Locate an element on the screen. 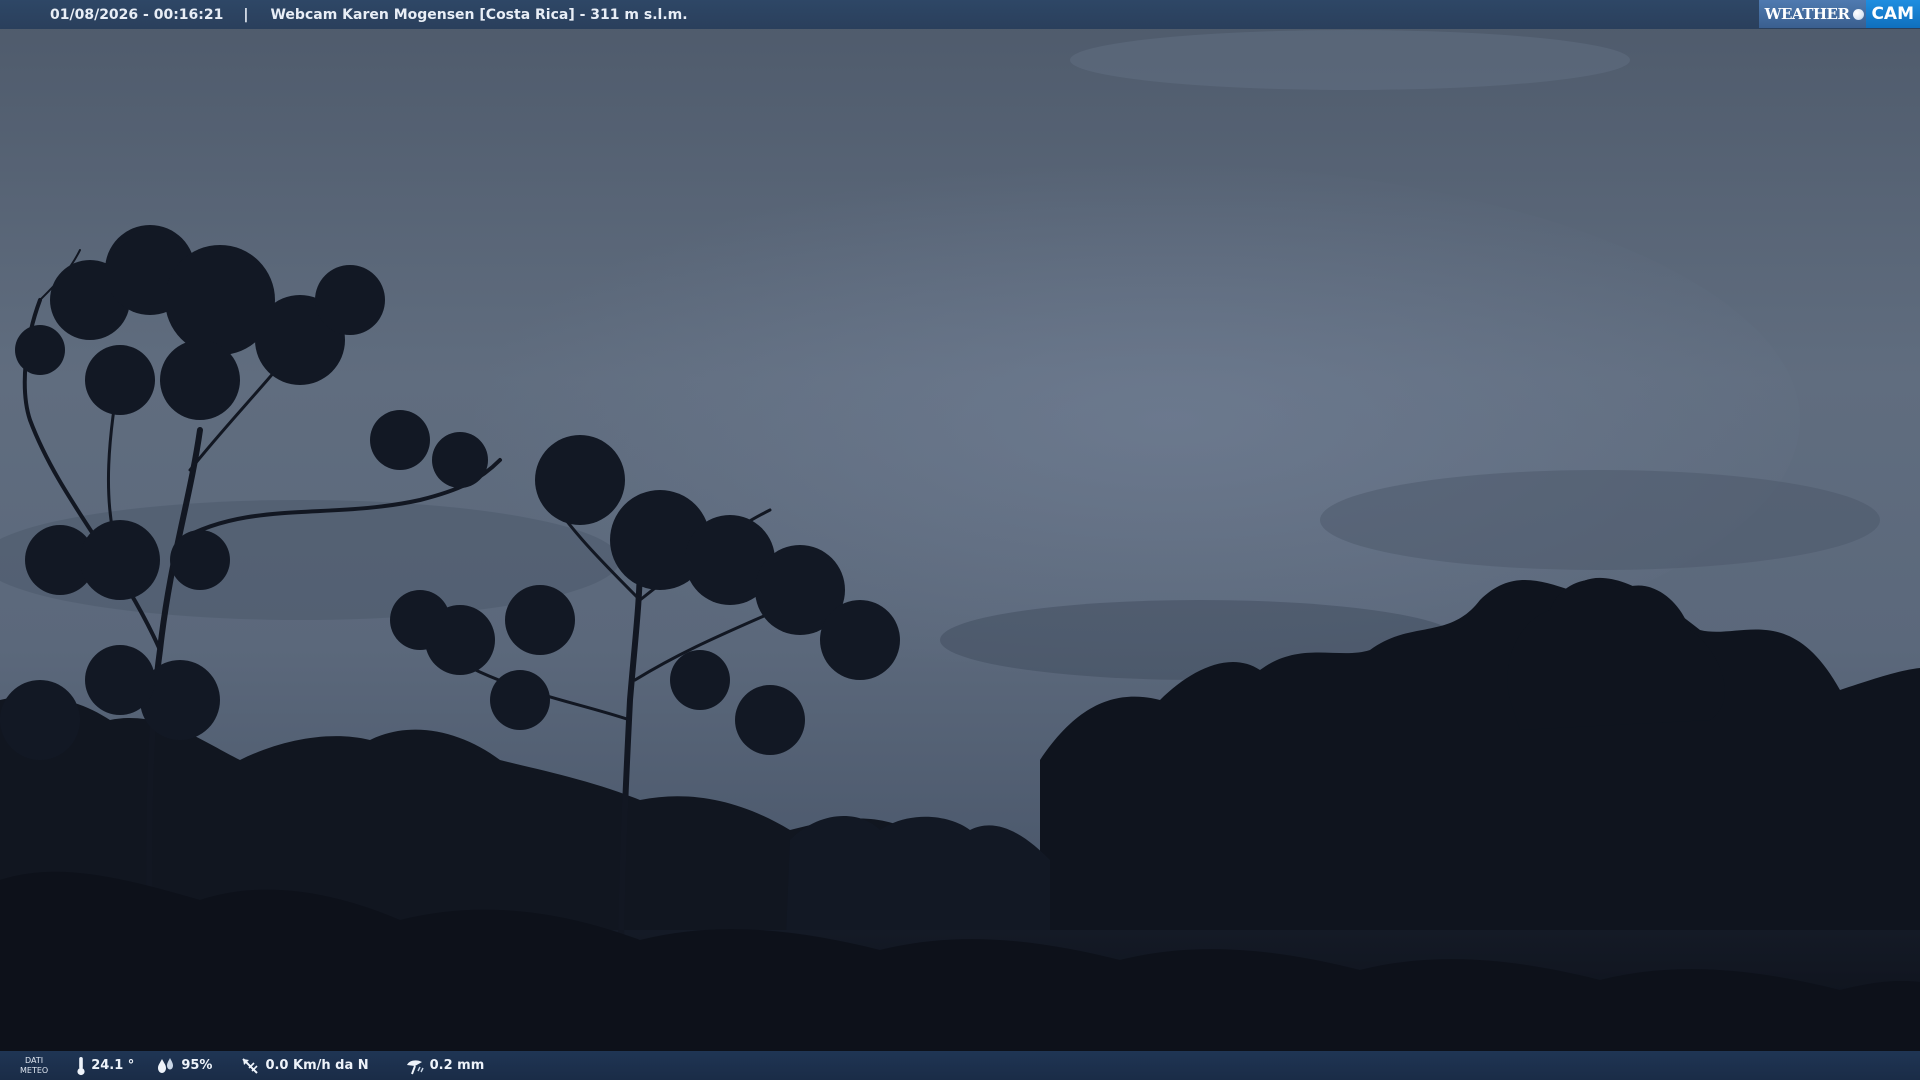  logo-dot-icon is located at coordinates (1860, 14).